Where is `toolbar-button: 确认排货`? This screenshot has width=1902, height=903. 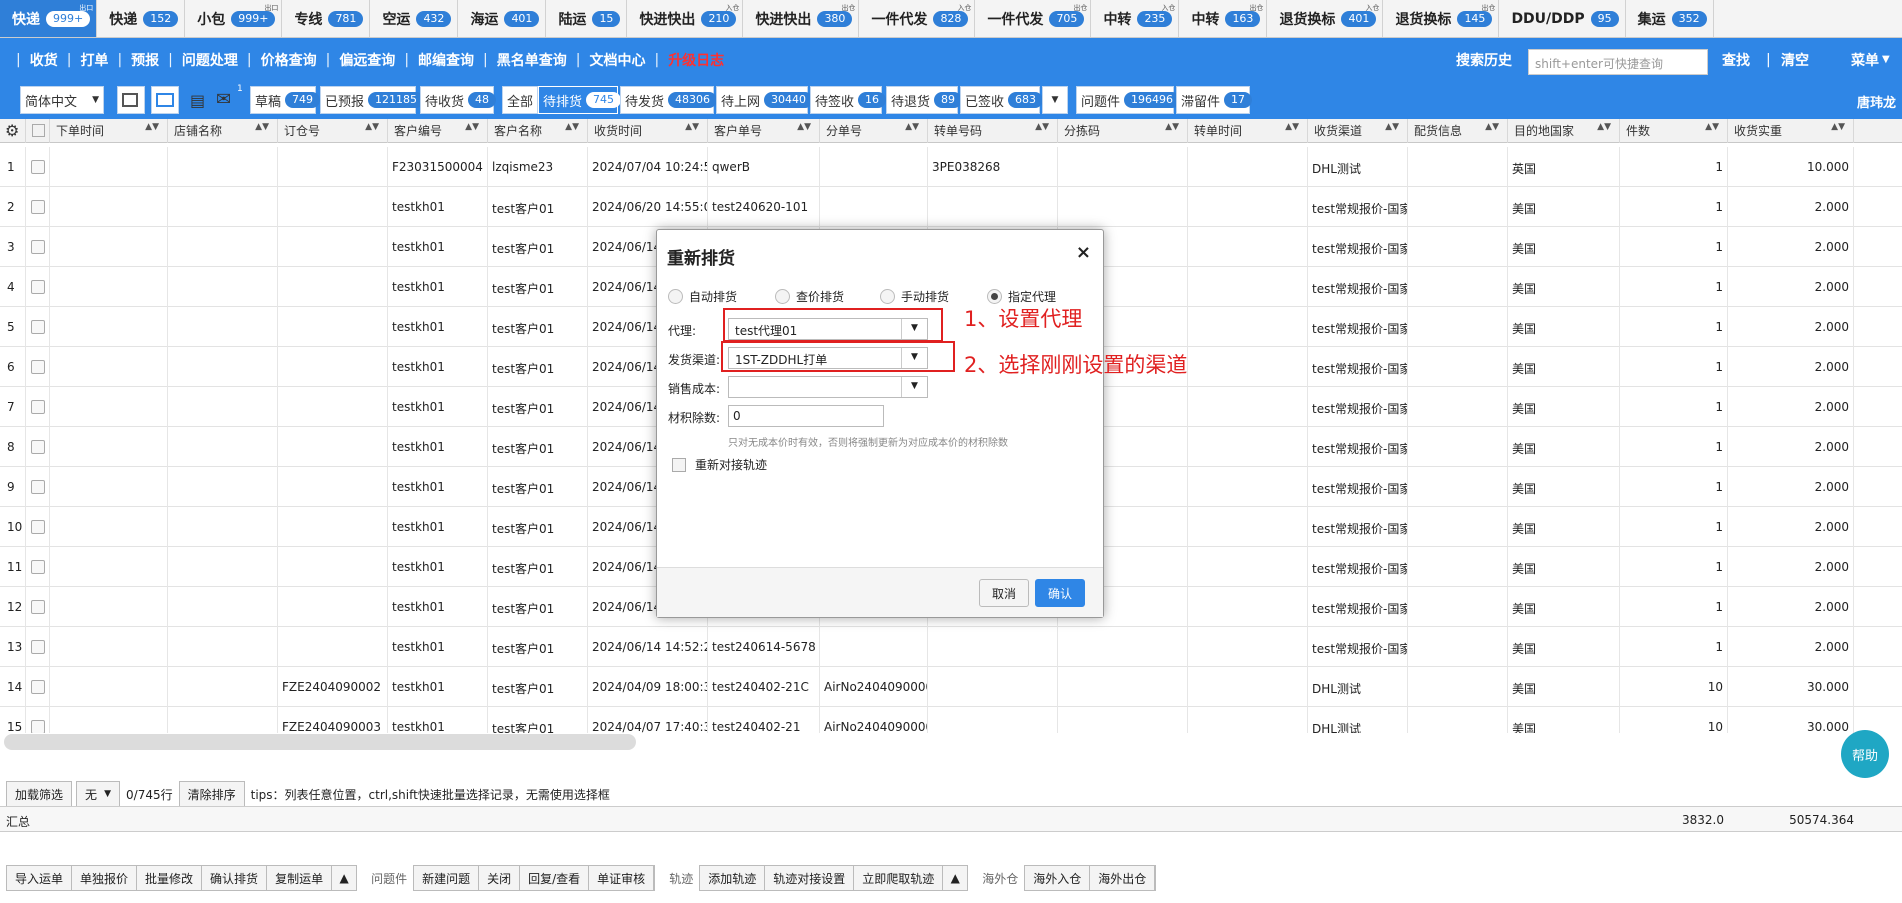
toolbar-button: 确认排货 is located at coordinates (234, 878).